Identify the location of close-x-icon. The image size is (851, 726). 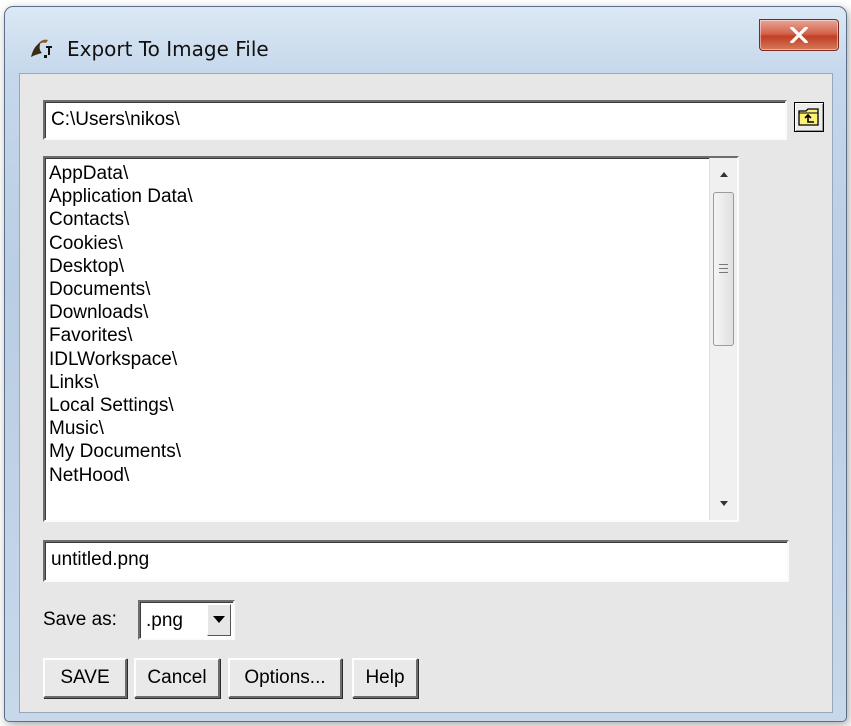
(799, 35).